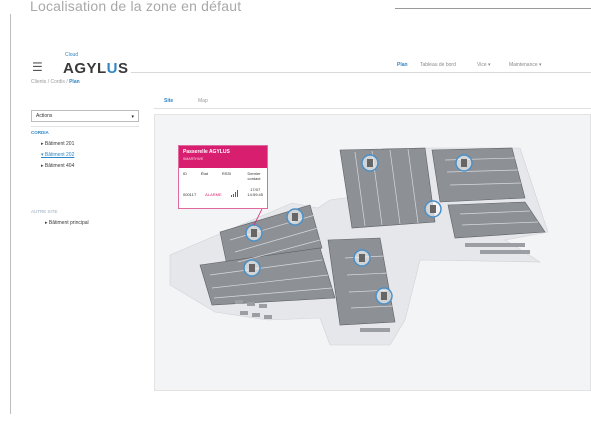 This screenshot has width=591, height=435. Describe the element at coordinates (387, 188) in the screenshot. I see `building-c` at that location.